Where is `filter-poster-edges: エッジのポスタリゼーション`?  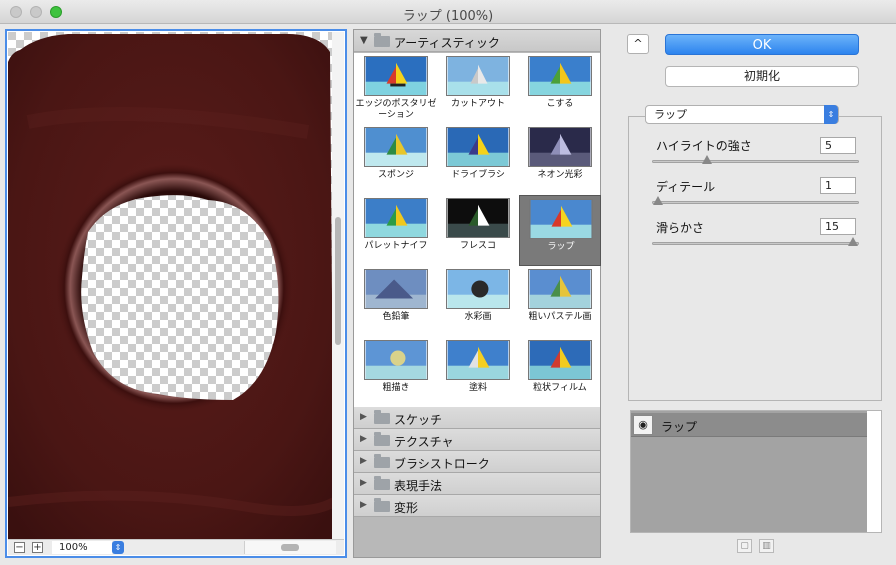
filter-poster-edges: エッジのポスタリゼーション is located at coordinates (396, 88).